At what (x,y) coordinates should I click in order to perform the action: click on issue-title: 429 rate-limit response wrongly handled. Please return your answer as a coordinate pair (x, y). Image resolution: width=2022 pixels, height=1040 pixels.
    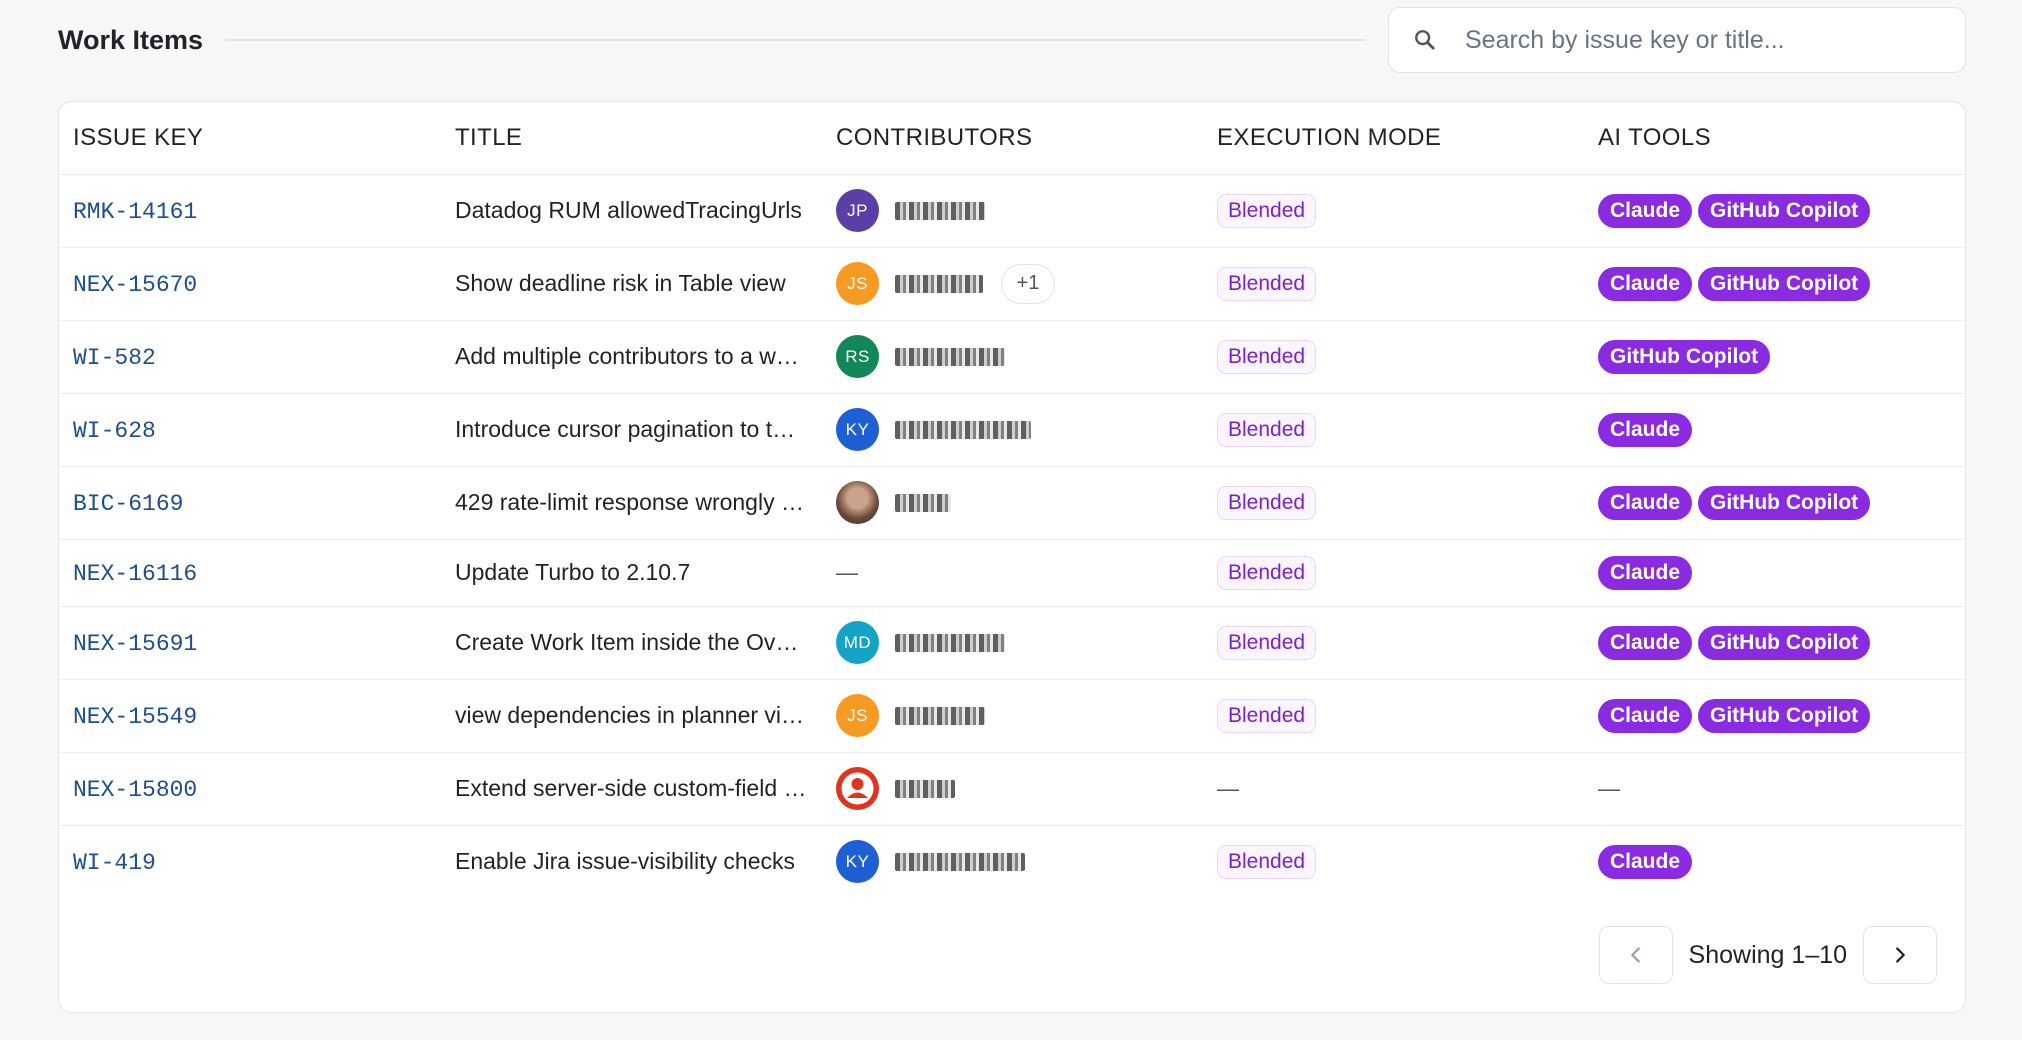
    Looking at the image, I should click on (631, 502).